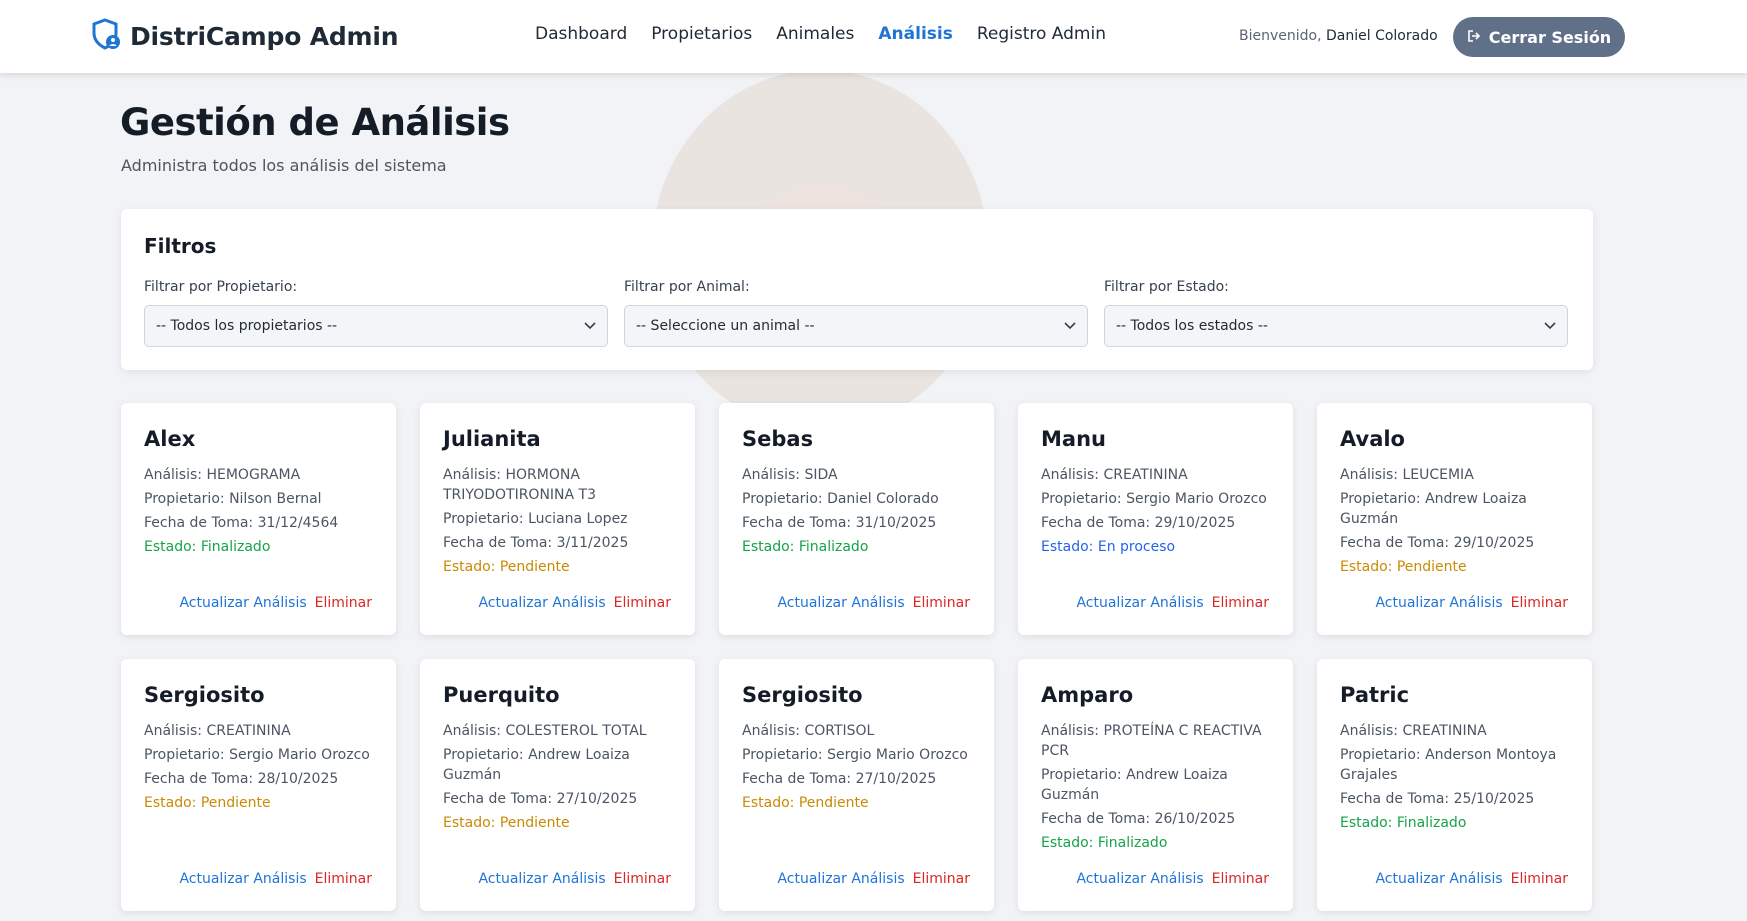  Describe the element at coordinates (1145, 475) in the screenshot. I see `card-analysis-value: CREATININA` at that location.